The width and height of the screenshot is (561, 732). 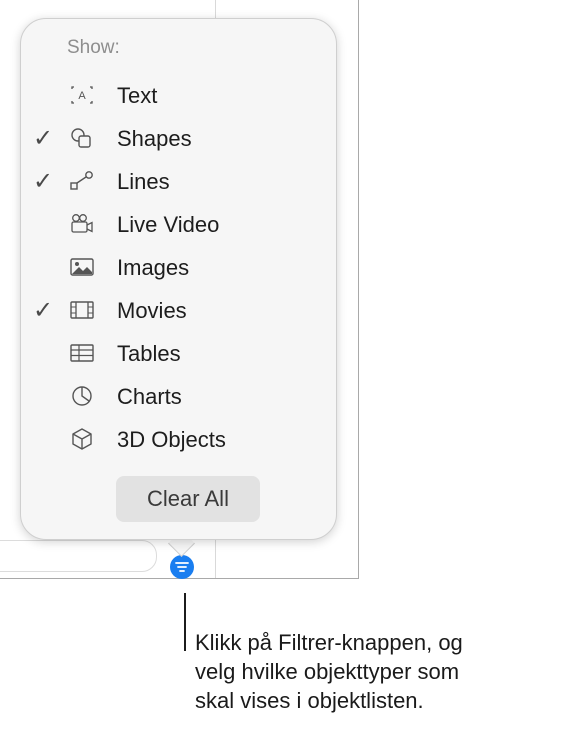 I want to click on film-icon, so click(x=82, y=310).